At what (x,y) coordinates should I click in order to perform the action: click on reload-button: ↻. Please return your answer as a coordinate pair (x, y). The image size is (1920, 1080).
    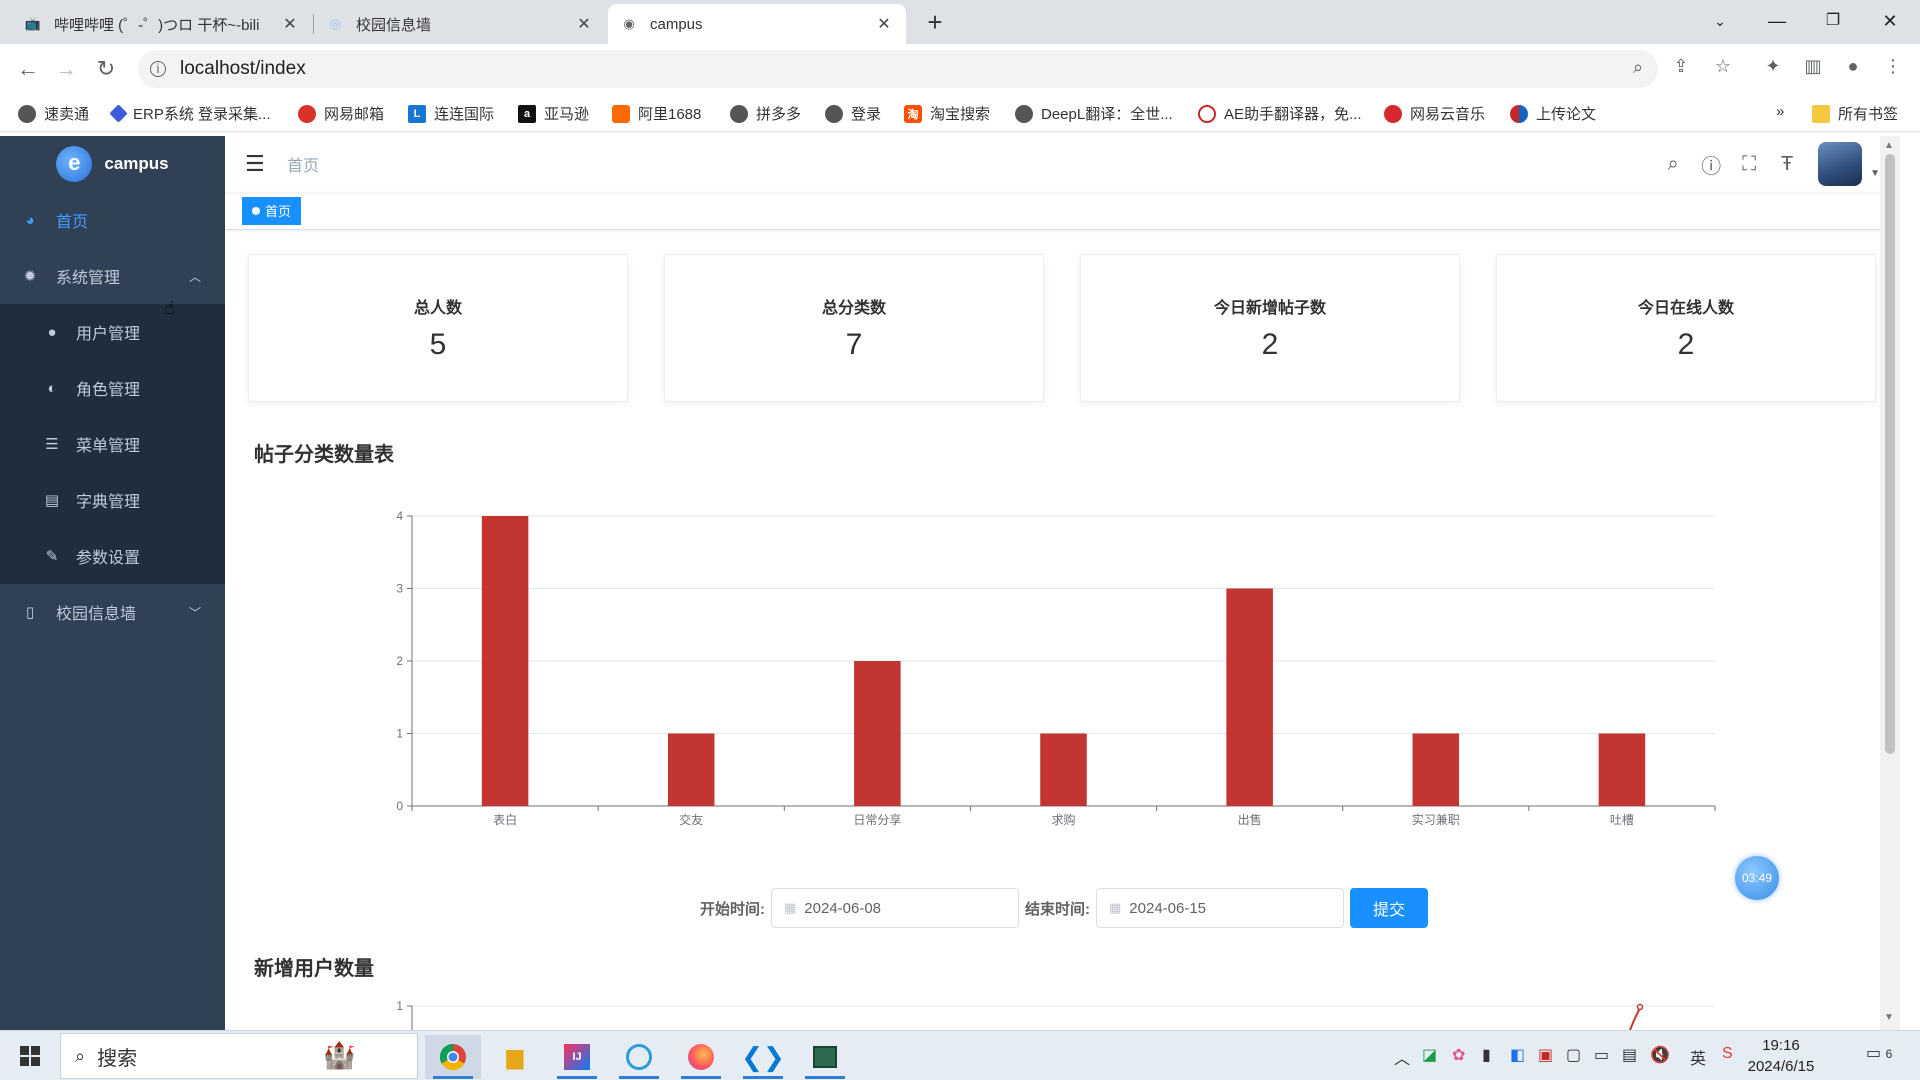
    Looking at the image, I should click on (106, 69).